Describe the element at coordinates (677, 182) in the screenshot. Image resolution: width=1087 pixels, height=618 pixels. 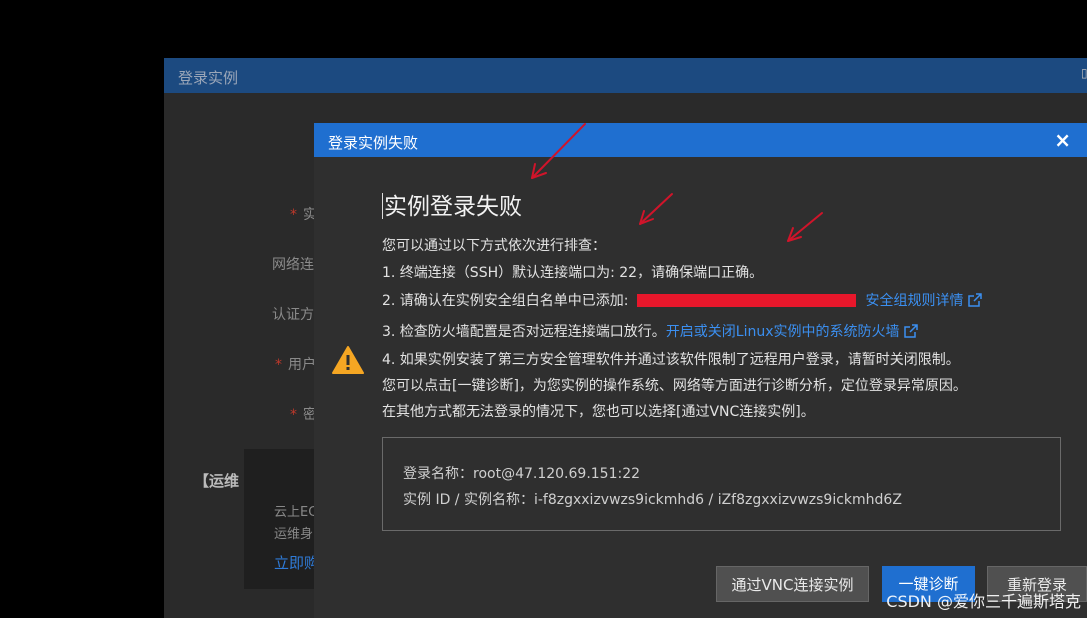
I see `annotation-arrows` at that location.